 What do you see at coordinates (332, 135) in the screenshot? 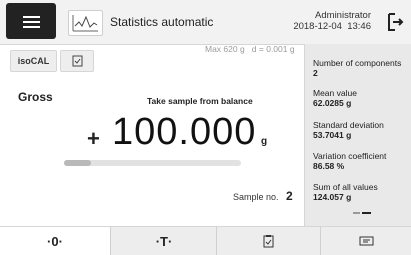
I see `stat-value: 53.7041 g` at bounding box center [332, 135].